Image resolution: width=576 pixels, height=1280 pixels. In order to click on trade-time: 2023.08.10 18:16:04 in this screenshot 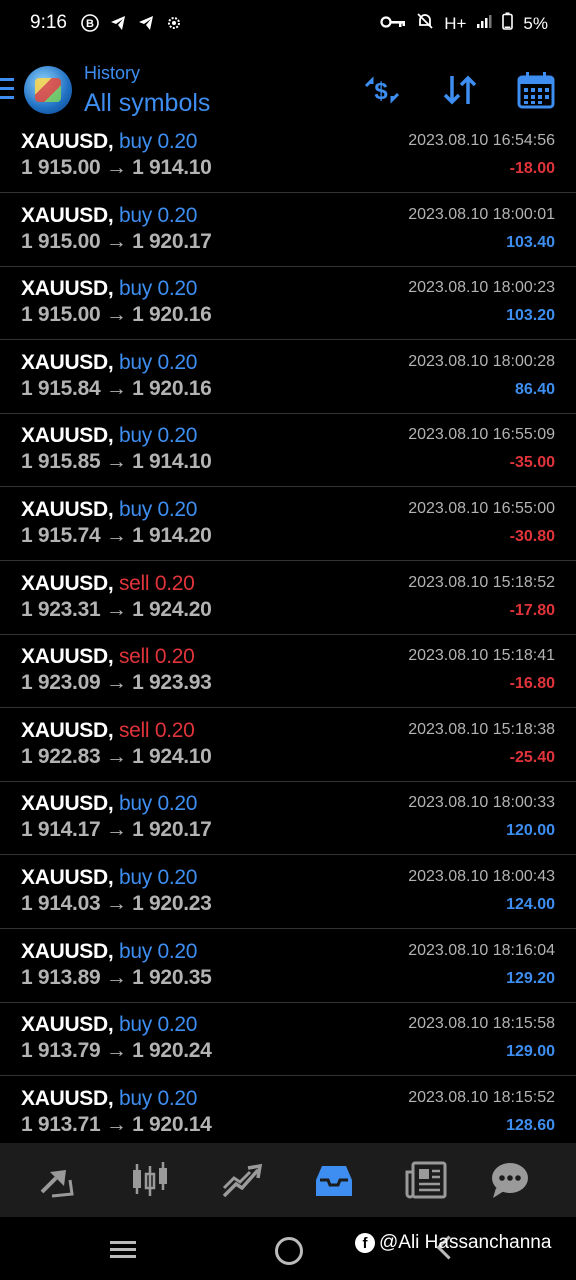, I will do `click(481, 950)`.